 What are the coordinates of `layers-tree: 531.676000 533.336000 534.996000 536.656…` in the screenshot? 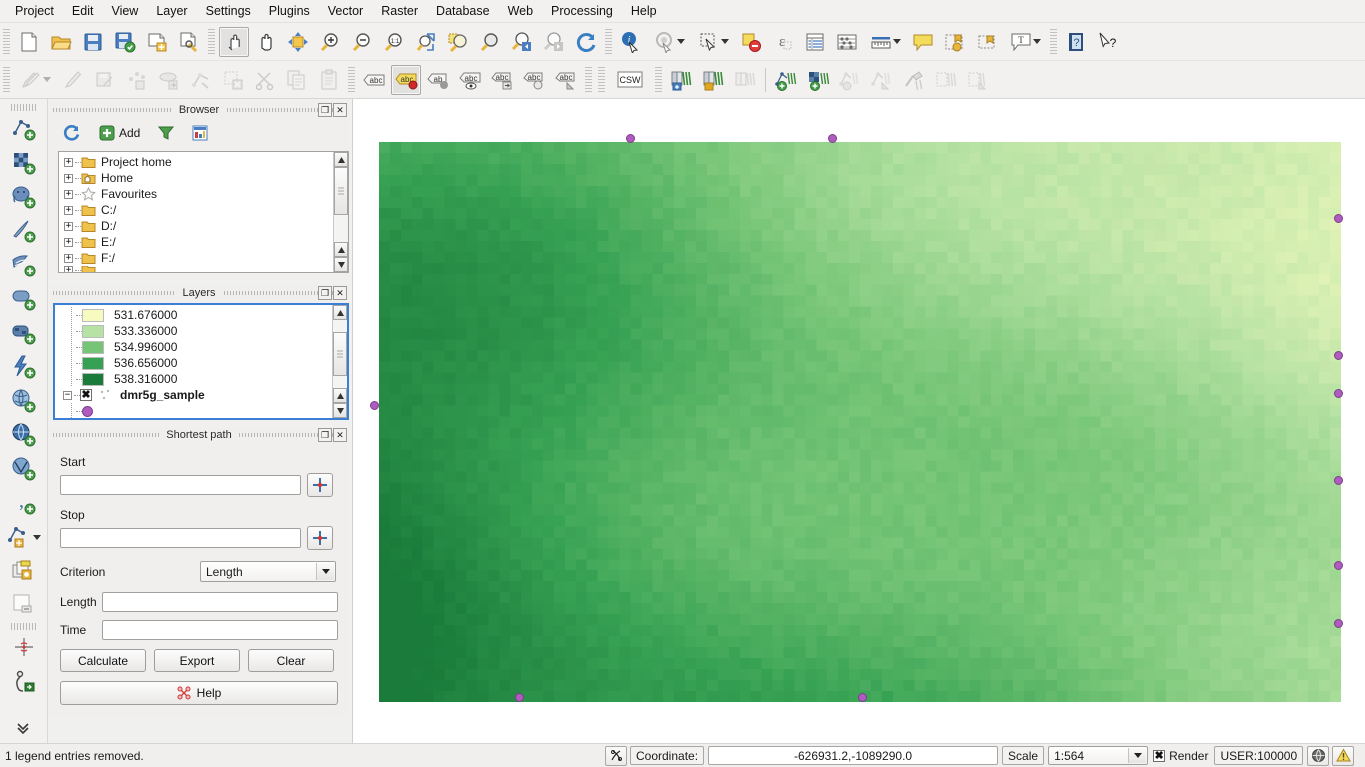 It's located at (201, 361).